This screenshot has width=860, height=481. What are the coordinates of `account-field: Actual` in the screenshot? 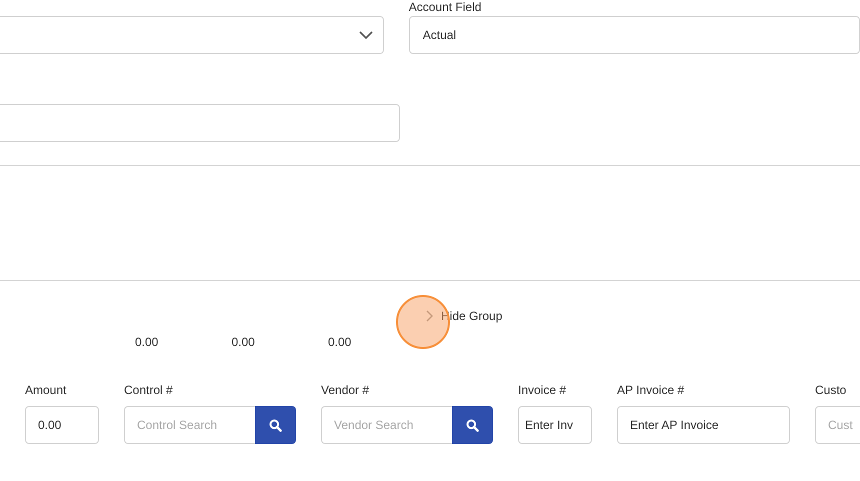 It's located at (634, 35).